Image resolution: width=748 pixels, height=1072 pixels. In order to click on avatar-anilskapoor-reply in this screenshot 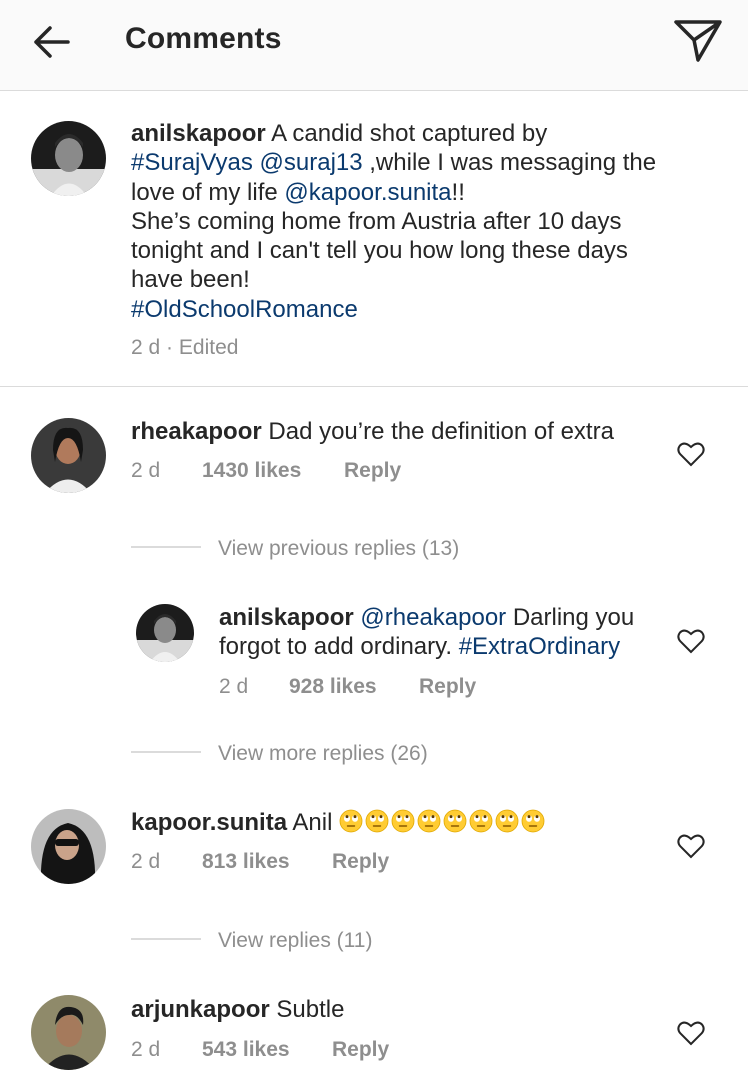, I will do `click(165, 633)`.